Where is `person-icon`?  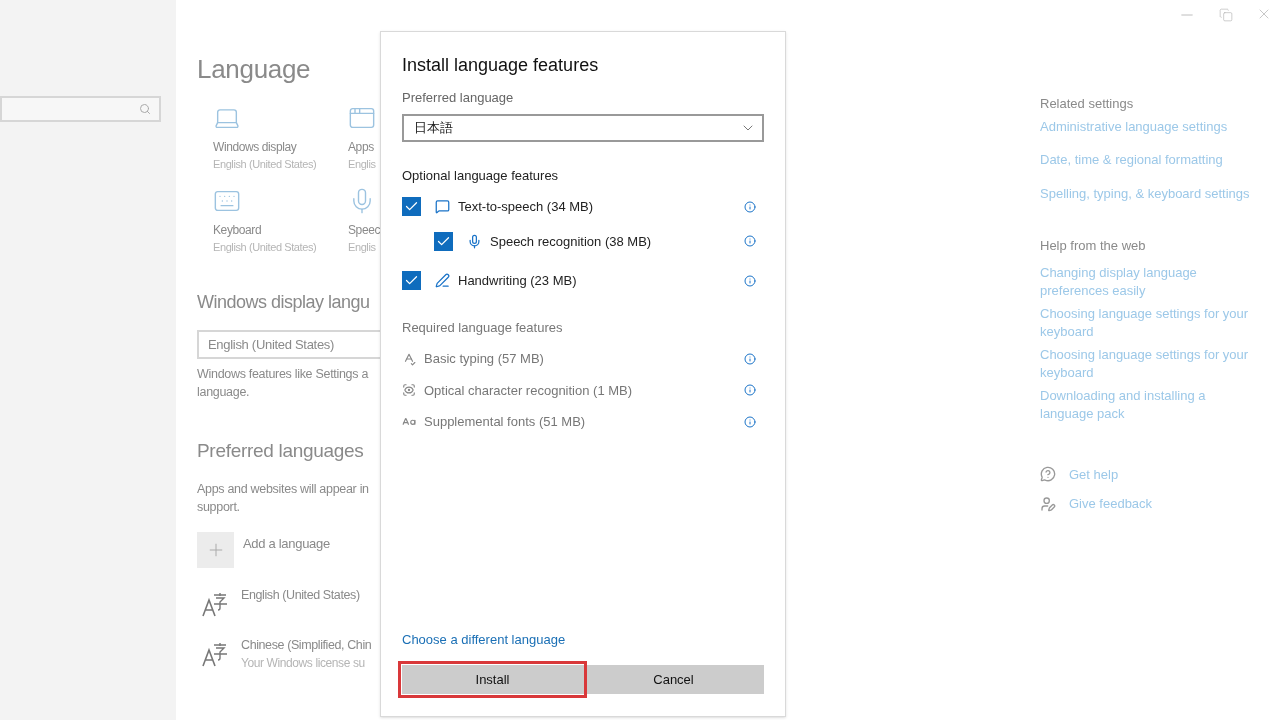
person-icon is located at coordinates (1048, 503).